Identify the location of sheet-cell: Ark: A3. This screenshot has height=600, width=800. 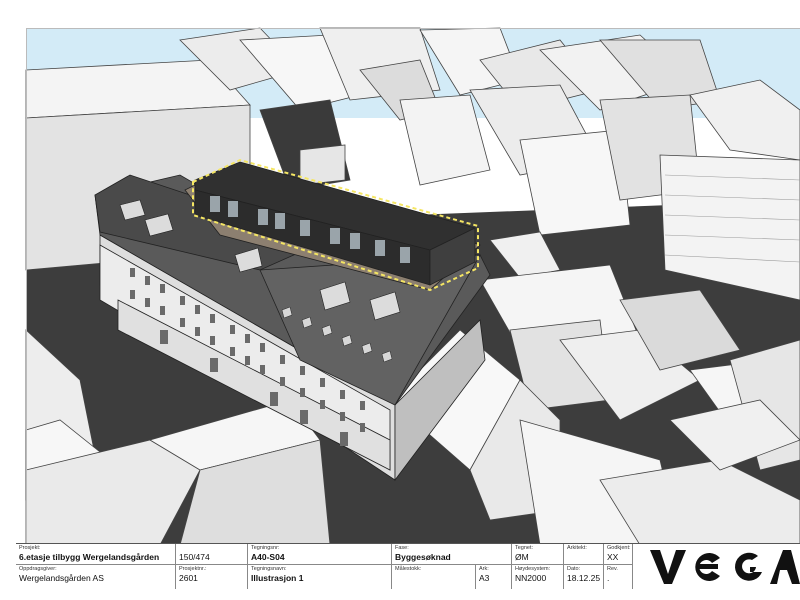
(494, 577).